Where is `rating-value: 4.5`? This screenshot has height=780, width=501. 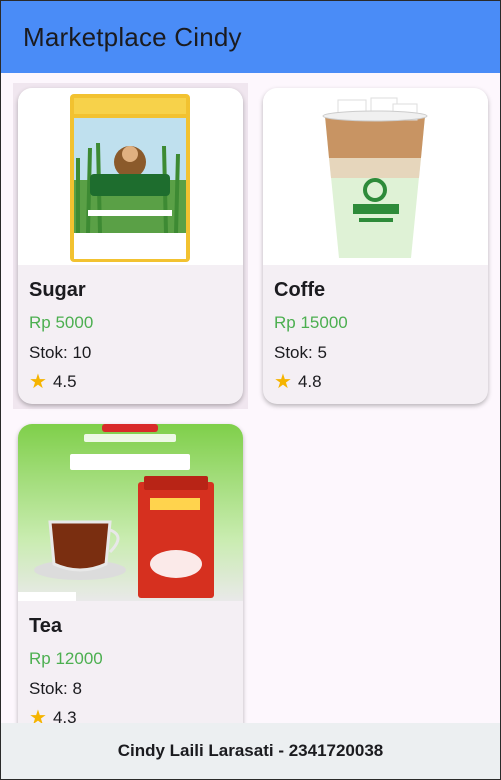 rating-value: 4.5 is located at coordinates (64, 381).